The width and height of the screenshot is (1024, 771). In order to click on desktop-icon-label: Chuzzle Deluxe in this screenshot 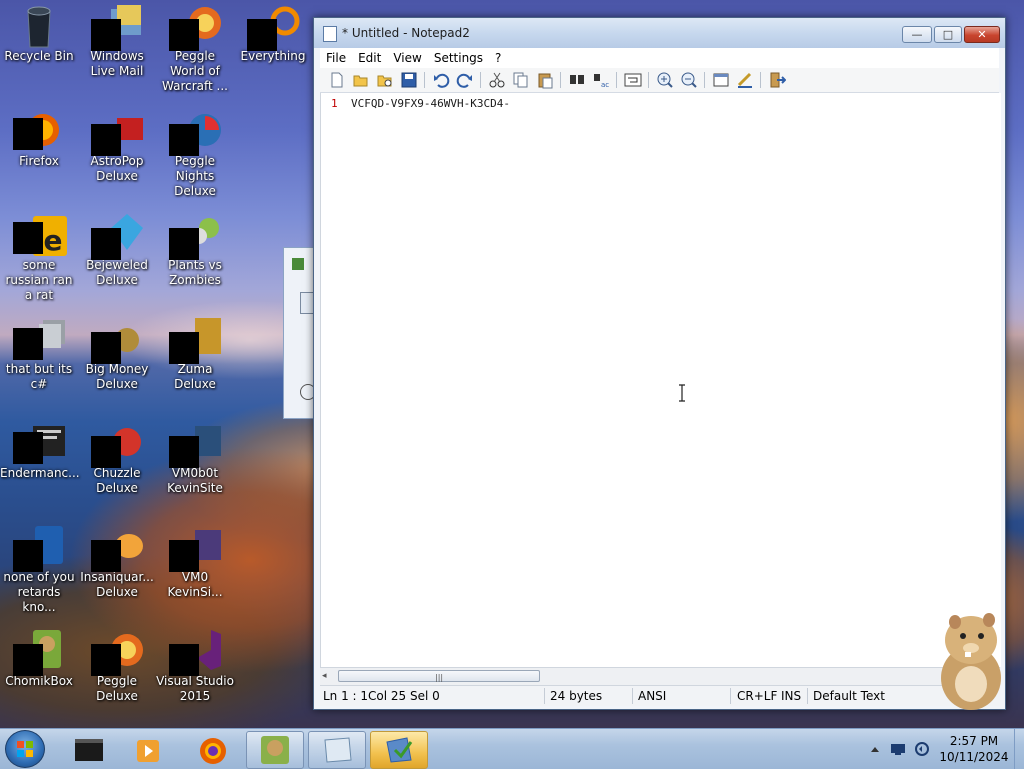, I will do `click(117, 480)`.